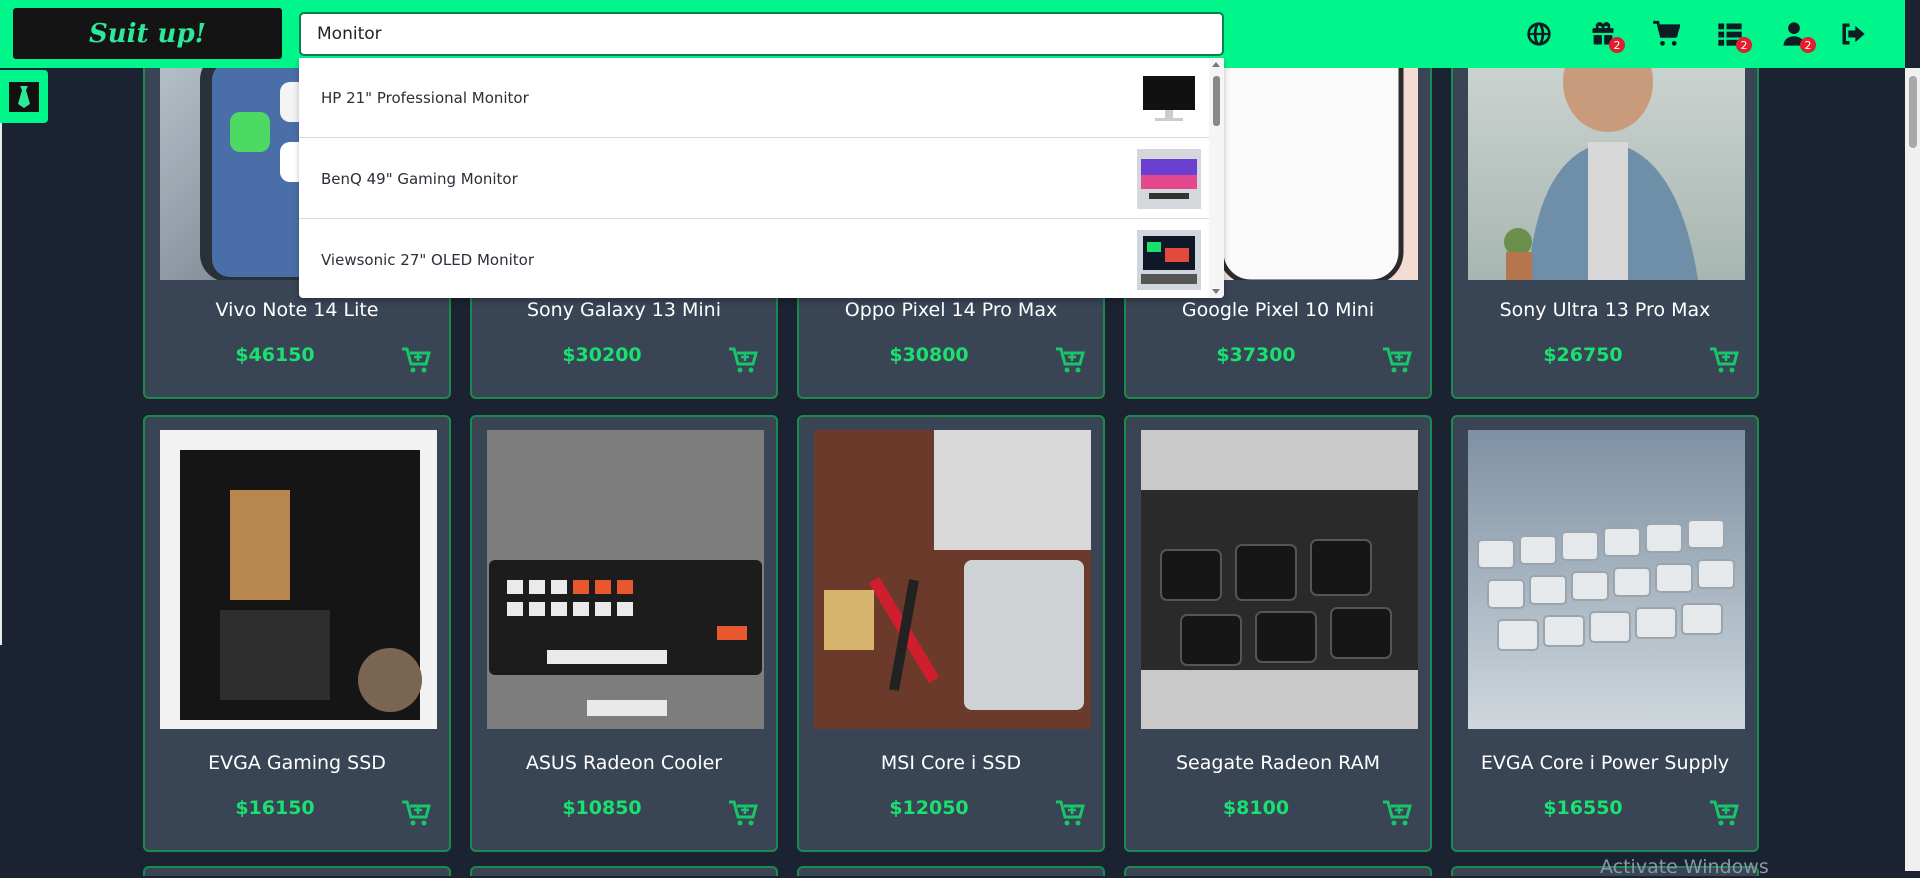 This screenshot has height=878, width=1920. What do you see at coordinates (428, 260) in the screenshot?
I see `suggestion-label: Viewsonic 27" OLED Monitor` at bounding box center [428, 260].